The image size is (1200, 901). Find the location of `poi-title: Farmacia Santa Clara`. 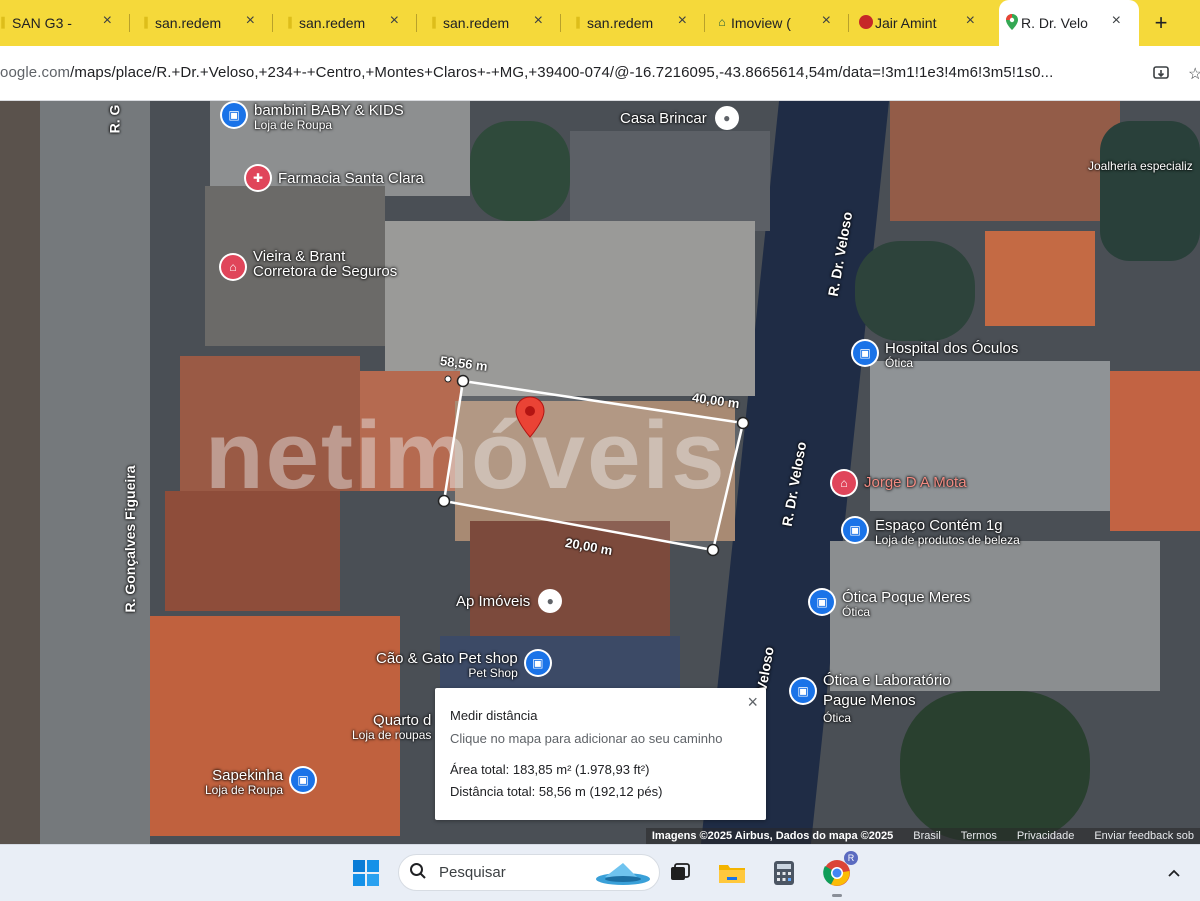

poi-title: Farmacia Santa Clara is located at coordinates (351, 178).